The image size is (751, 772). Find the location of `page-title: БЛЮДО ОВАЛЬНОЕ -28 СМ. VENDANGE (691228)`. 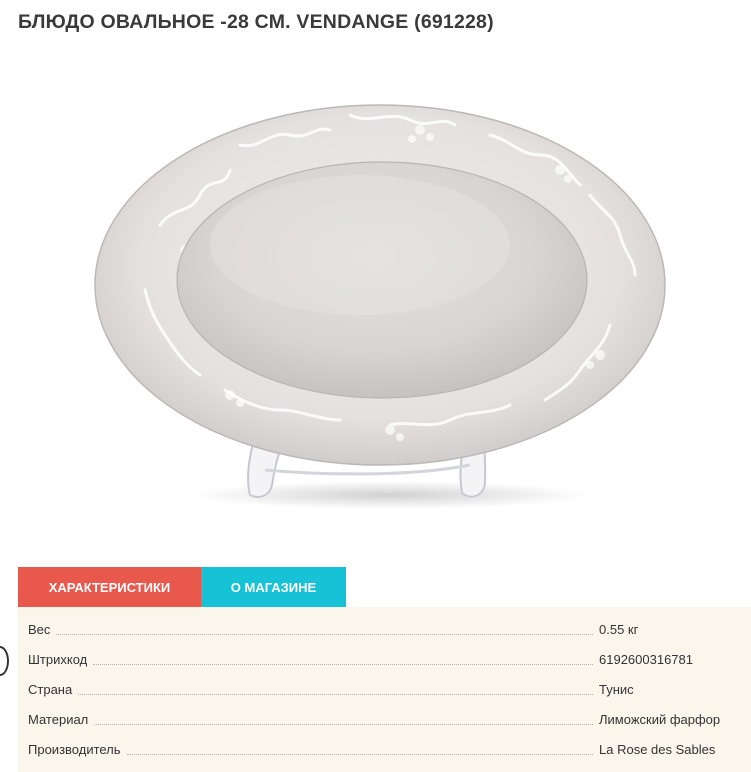

page-title: БЛЮДО ОВАЛЬНОЕ -28 СМ. VENDANGE (691228) is located at coordinates (256, 22).